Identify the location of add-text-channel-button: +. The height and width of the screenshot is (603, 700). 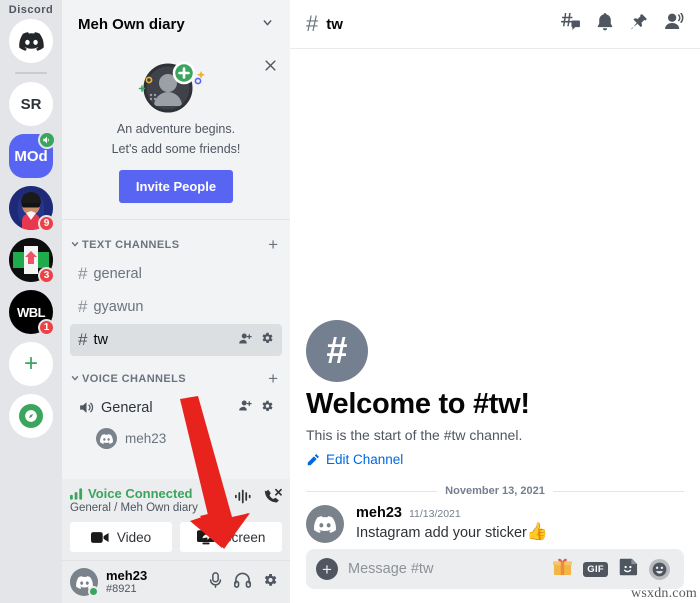
(275, 244).